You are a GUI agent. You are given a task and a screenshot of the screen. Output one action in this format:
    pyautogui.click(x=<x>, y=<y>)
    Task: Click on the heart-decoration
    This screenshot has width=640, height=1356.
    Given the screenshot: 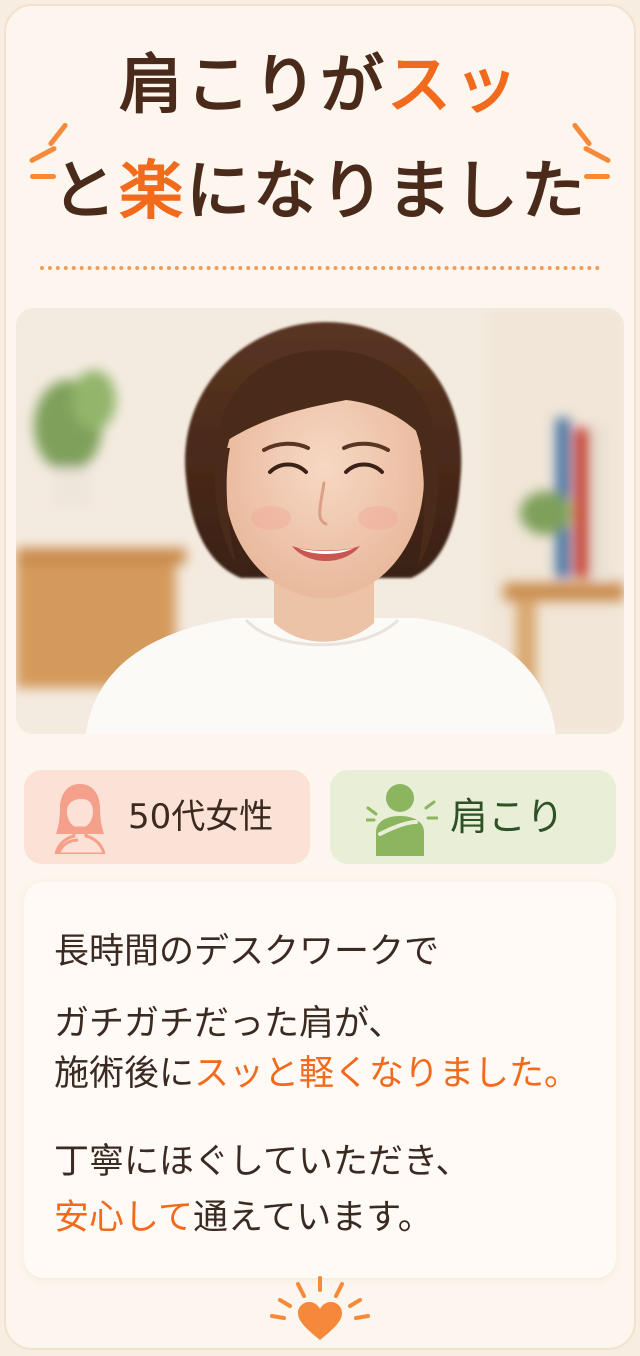 What is the action you would take?
    pyautogui.click(x=320, y=1312)
    